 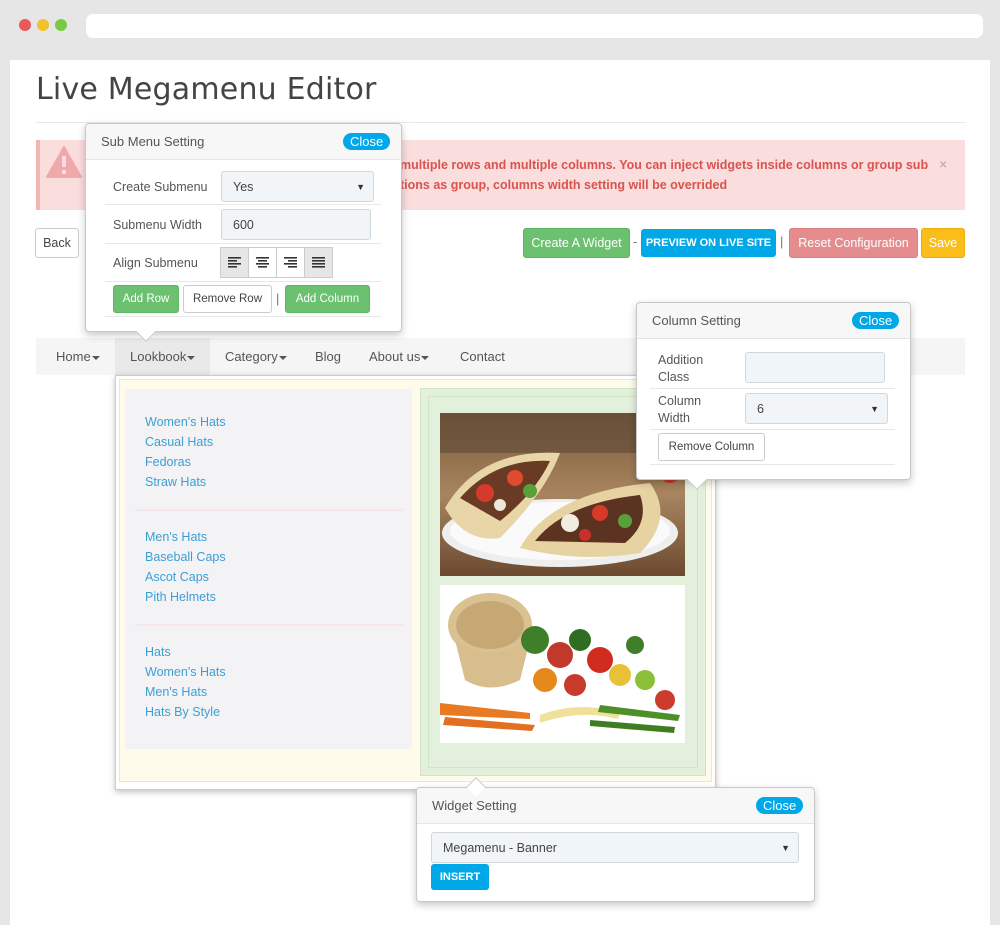 I want to click on remove-column-button: Remove Column, so click(x=711, y=447).